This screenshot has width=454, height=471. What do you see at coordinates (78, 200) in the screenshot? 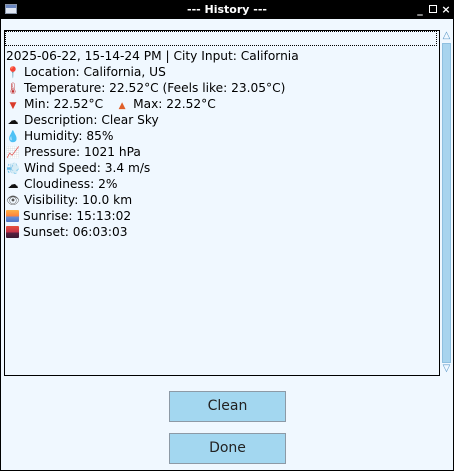
I see `visibility-text: Visibility: 10.0 km` at bounding box center [78, 200].